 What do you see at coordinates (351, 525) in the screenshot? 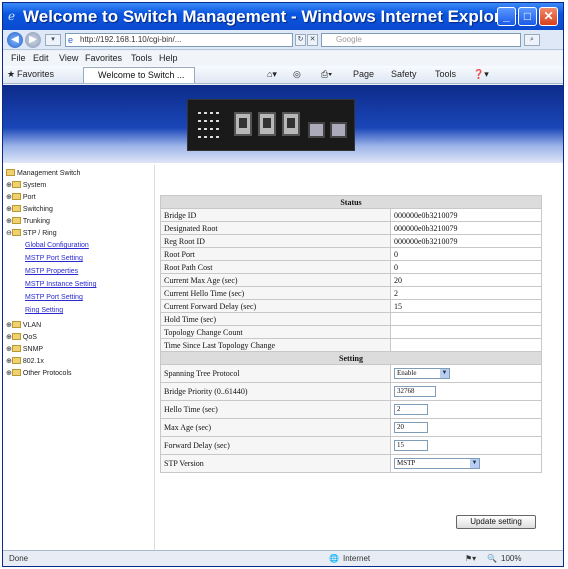
I see `button-row: Update setting` at bounding box center [351, 525].